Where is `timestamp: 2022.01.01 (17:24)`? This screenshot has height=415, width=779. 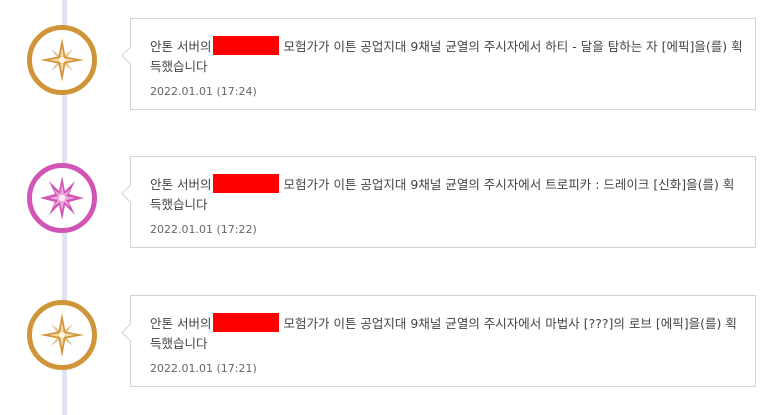 timestamp: 2022.01.01 (17:24) is located at coordinates (203, 91).